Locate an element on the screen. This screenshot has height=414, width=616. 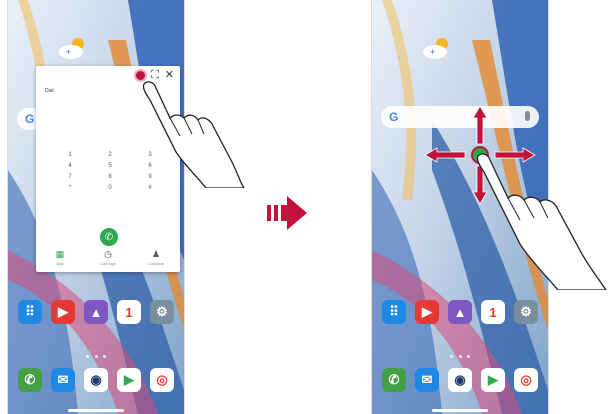
person-icon: ♟ is located at coordinates (156, 254).